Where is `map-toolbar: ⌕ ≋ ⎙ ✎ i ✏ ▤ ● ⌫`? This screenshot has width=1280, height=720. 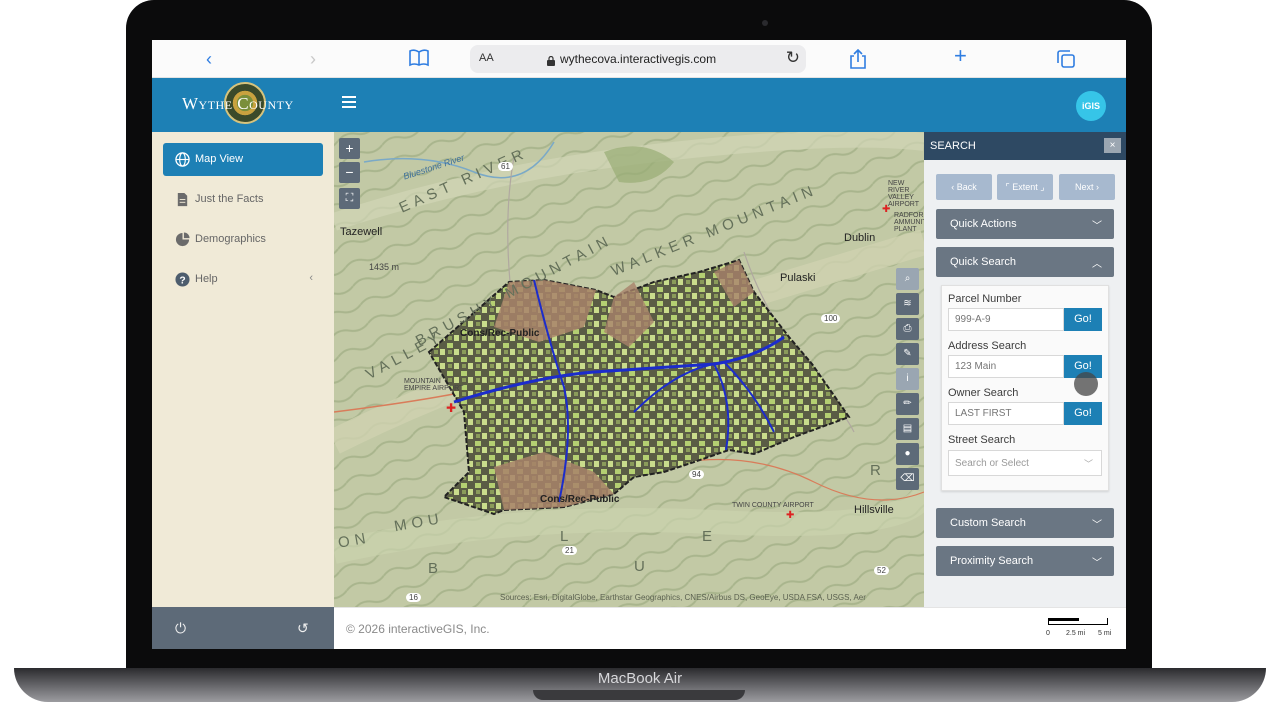
map-toolbar: ⌕ ≋ ⎙ ✎ i ✏ ▤ ● ⌫ is located at coordinates (907, 380).